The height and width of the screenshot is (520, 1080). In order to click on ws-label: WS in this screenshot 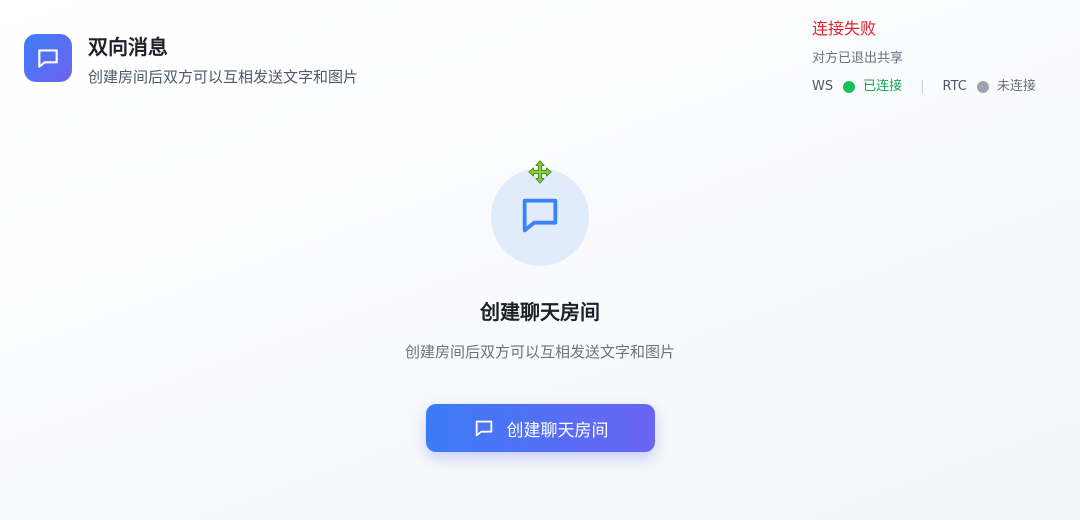, I will do `click(823, 86)`.